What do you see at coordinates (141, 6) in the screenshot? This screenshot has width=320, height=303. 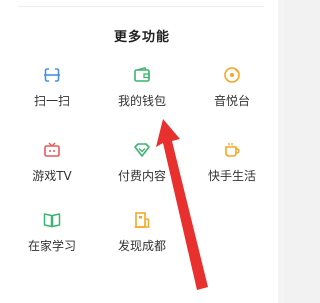 I see `top-divider` at bounding box center [141, 6].